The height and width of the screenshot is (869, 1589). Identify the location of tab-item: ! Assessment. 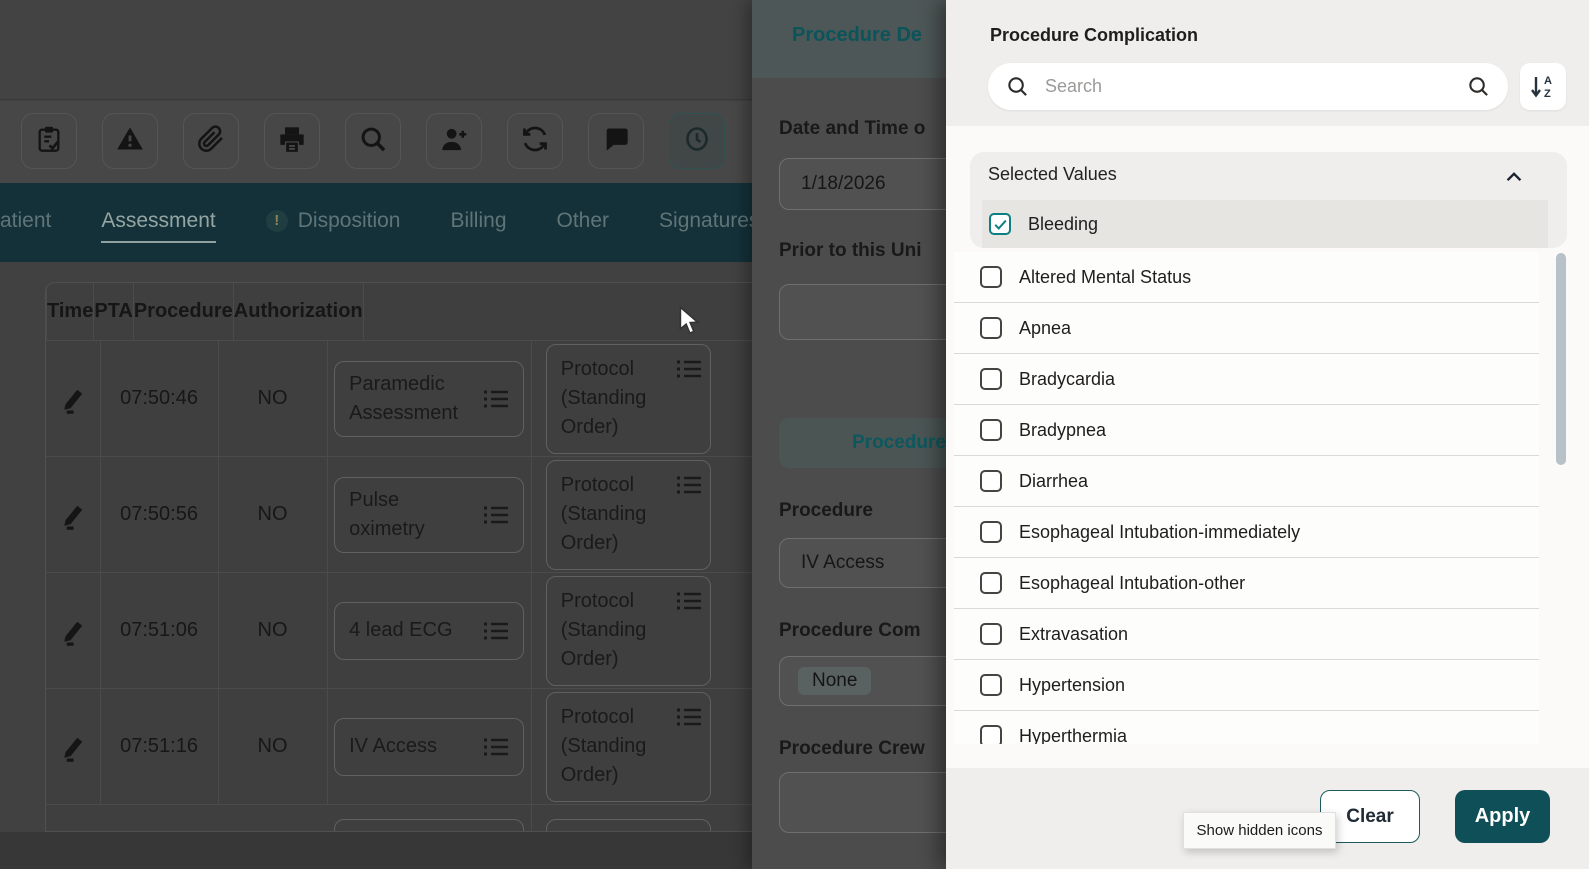
(158, 226).